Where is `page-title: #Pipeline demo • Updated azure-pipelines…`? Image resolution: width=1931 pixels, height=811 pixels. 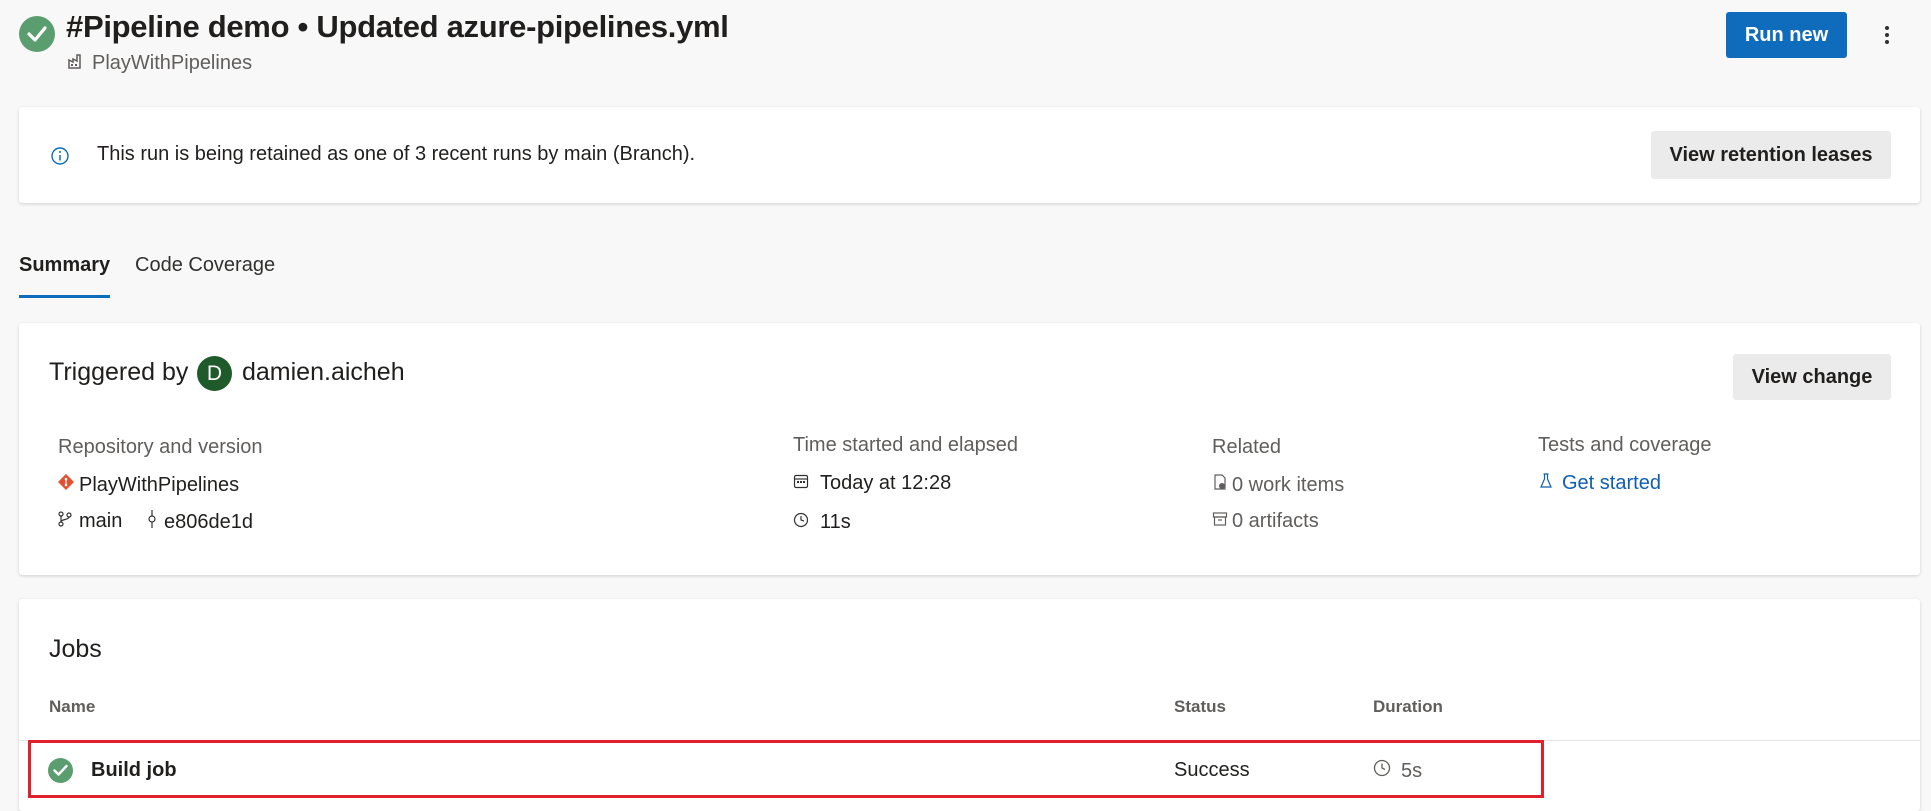
page-title: #Pipeline demo • Updated azure-pipelines… is located at coordinates (397, 26).